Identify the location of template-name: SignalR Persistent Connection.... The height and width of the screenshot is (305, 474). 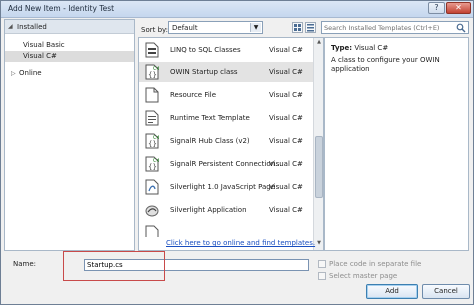
(226, 164).